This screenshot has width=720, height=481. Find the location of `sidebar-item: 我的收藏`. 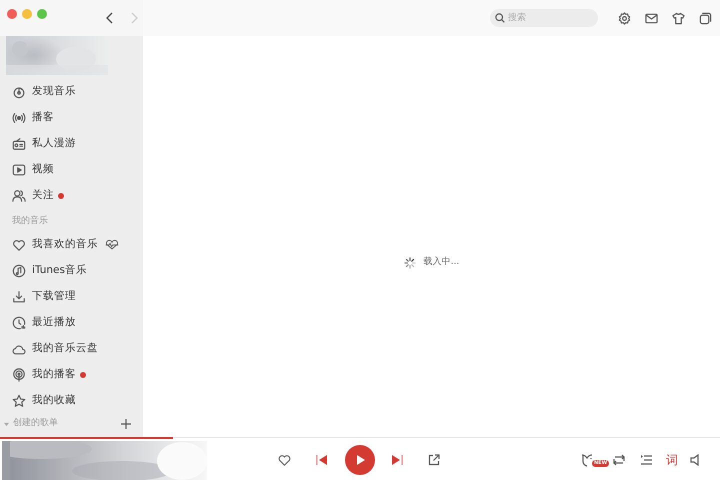

sidebar-item: 我的收藏 is located at coordinates (71, 401).